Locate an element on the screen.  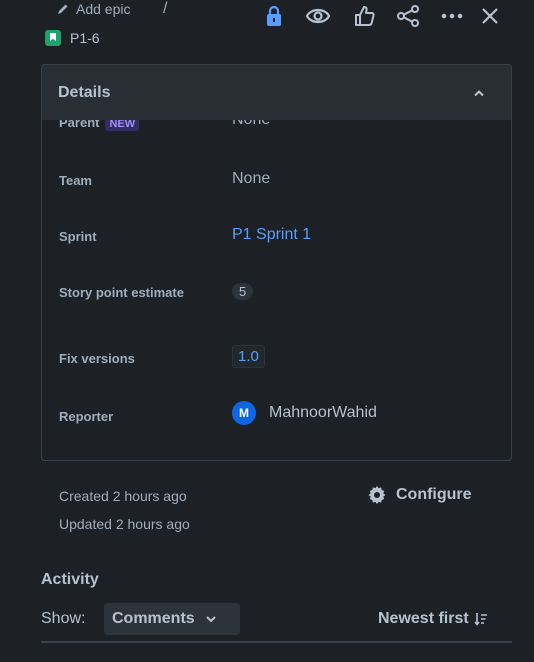
activity-title: Activity is located at coordinates (70, 579).